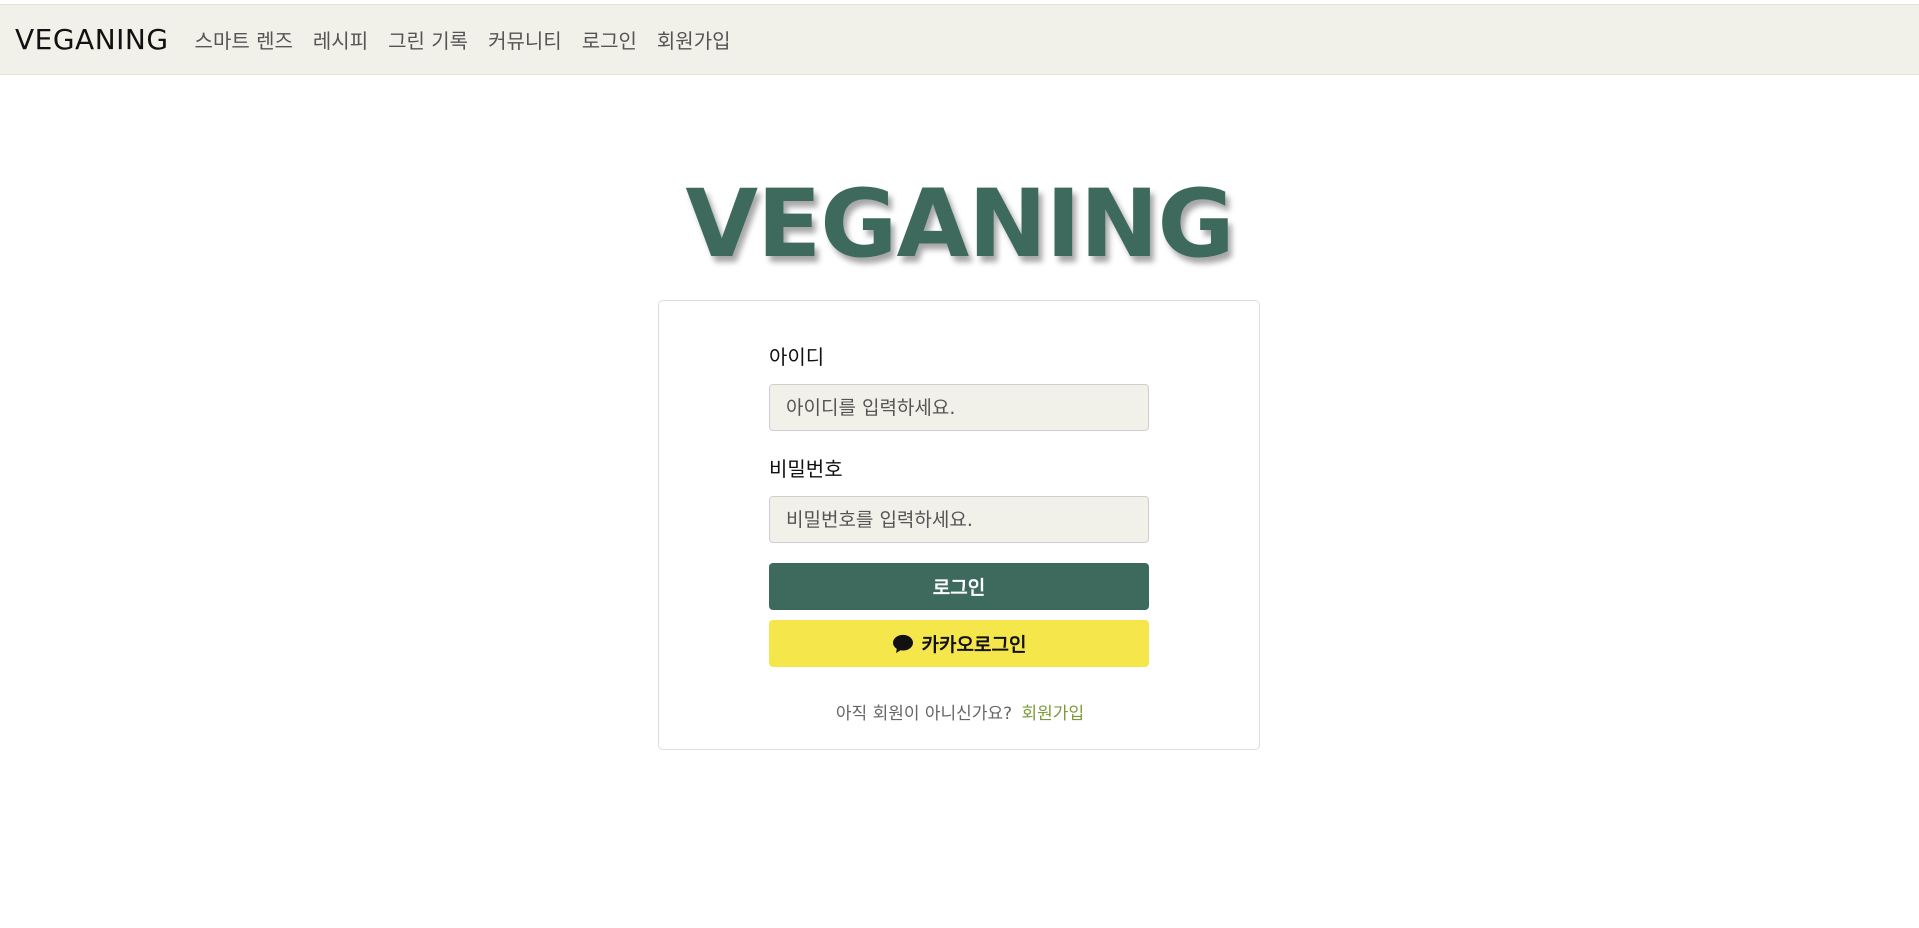 This screenshot has width=1919, height=928. Describe the element at coordinates (902, 643) in the screenshot. I see `chat-bubble-icon` at that location.